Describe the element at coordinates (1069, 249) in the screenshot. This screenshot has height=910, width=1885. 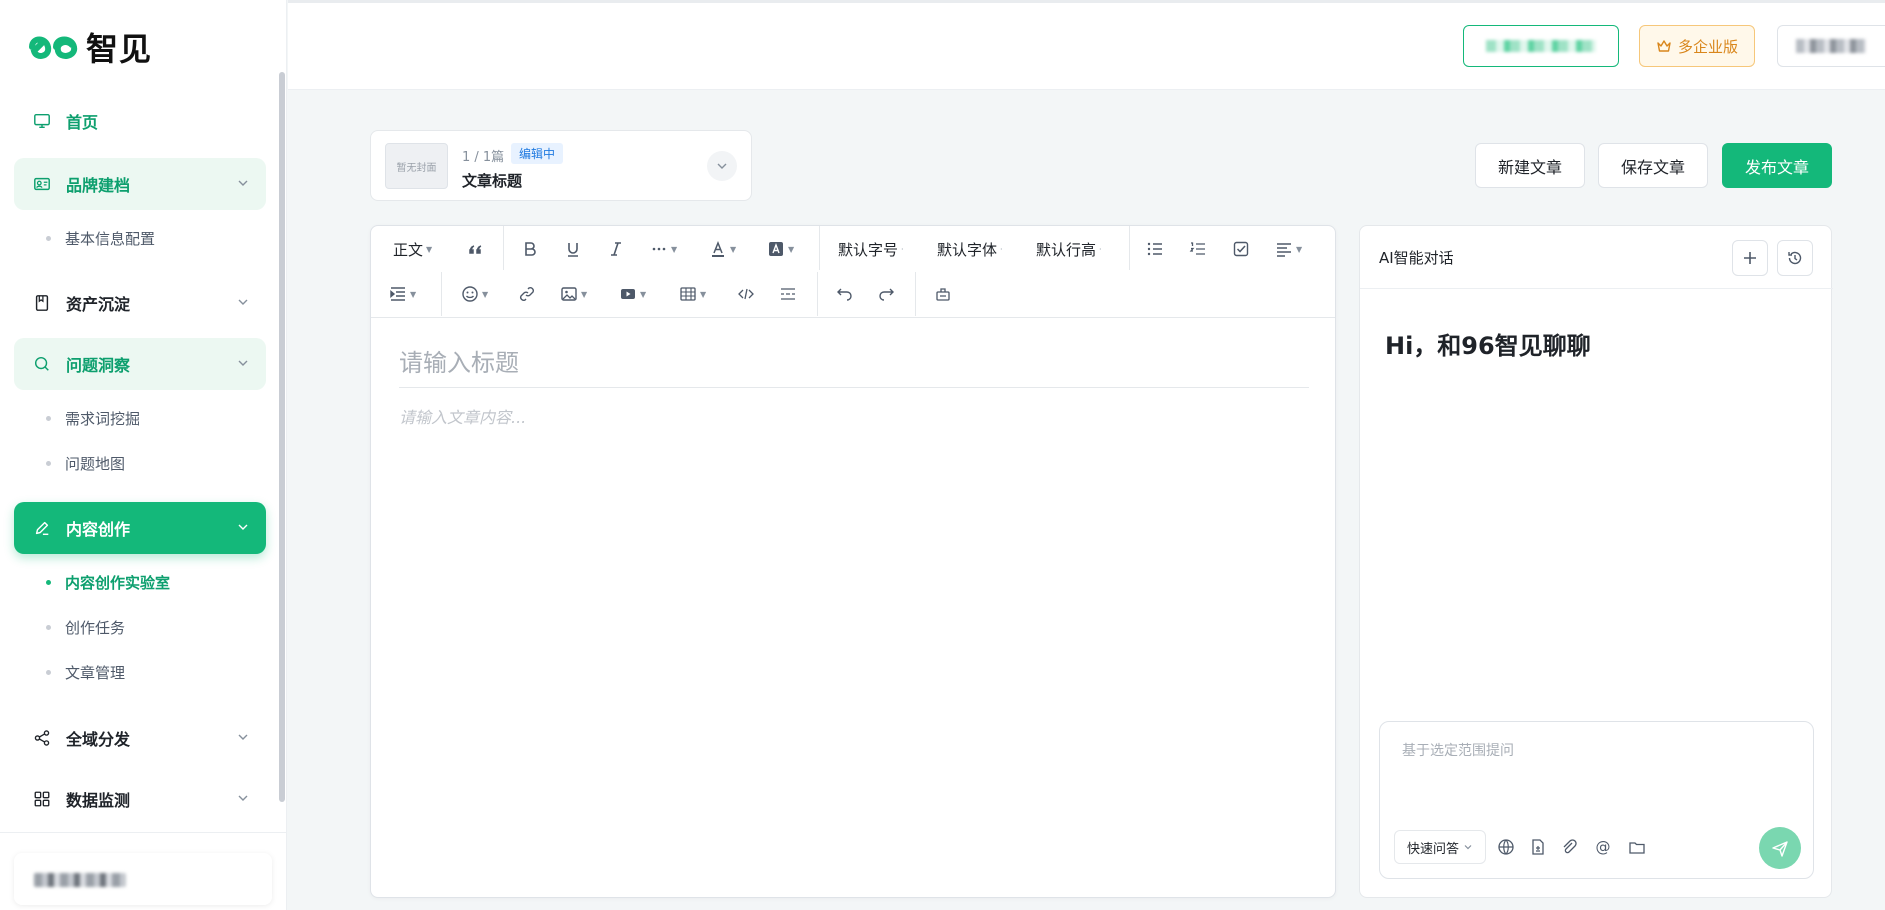
I see `line-height-select: 默认行高 ·` at that location.